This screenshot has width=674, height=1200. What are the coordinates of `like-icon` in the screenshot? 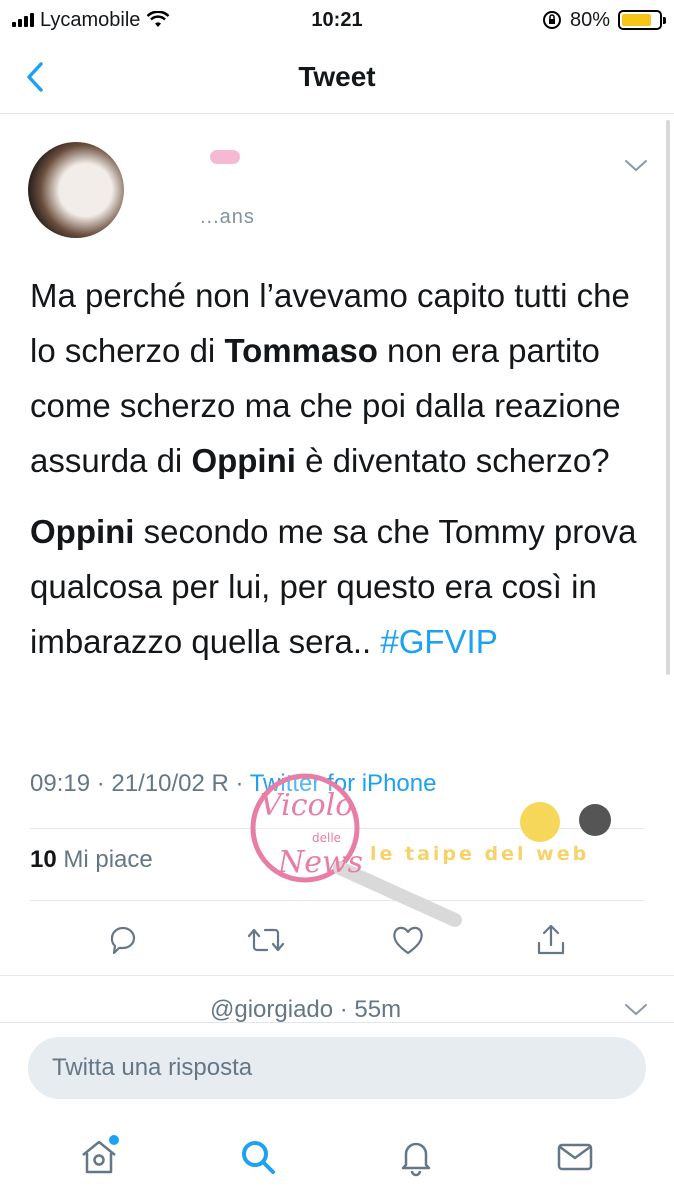 It's located at (408, 940).